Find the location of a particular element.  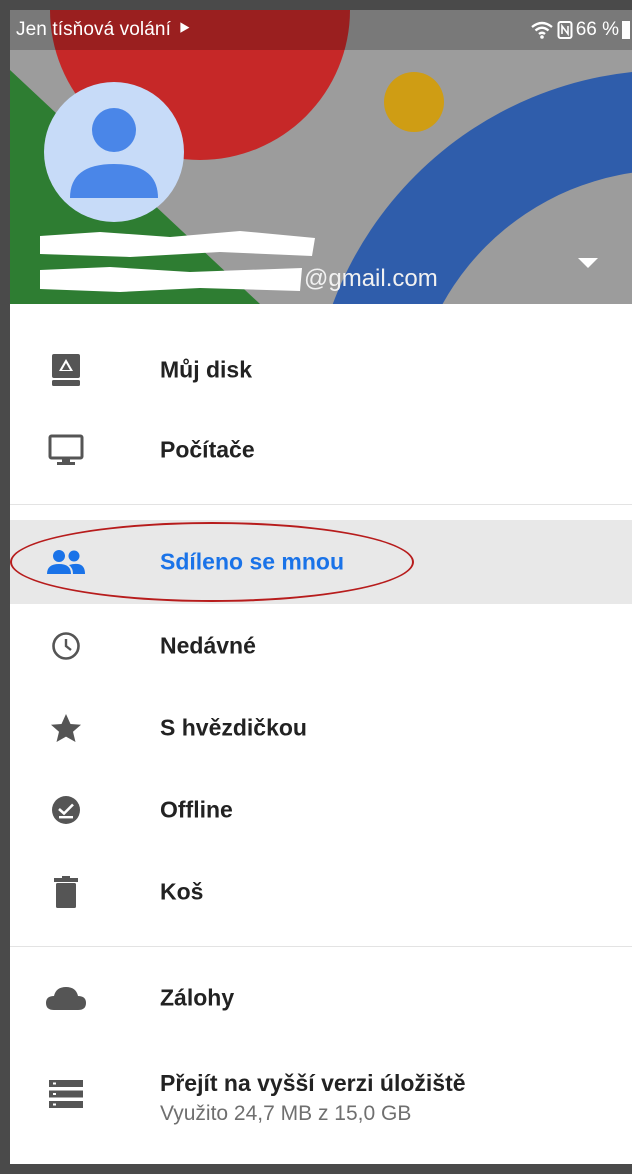

status-bar: Jen tísňová volání ⯈ 66 % is located at coordinates (321, 30).